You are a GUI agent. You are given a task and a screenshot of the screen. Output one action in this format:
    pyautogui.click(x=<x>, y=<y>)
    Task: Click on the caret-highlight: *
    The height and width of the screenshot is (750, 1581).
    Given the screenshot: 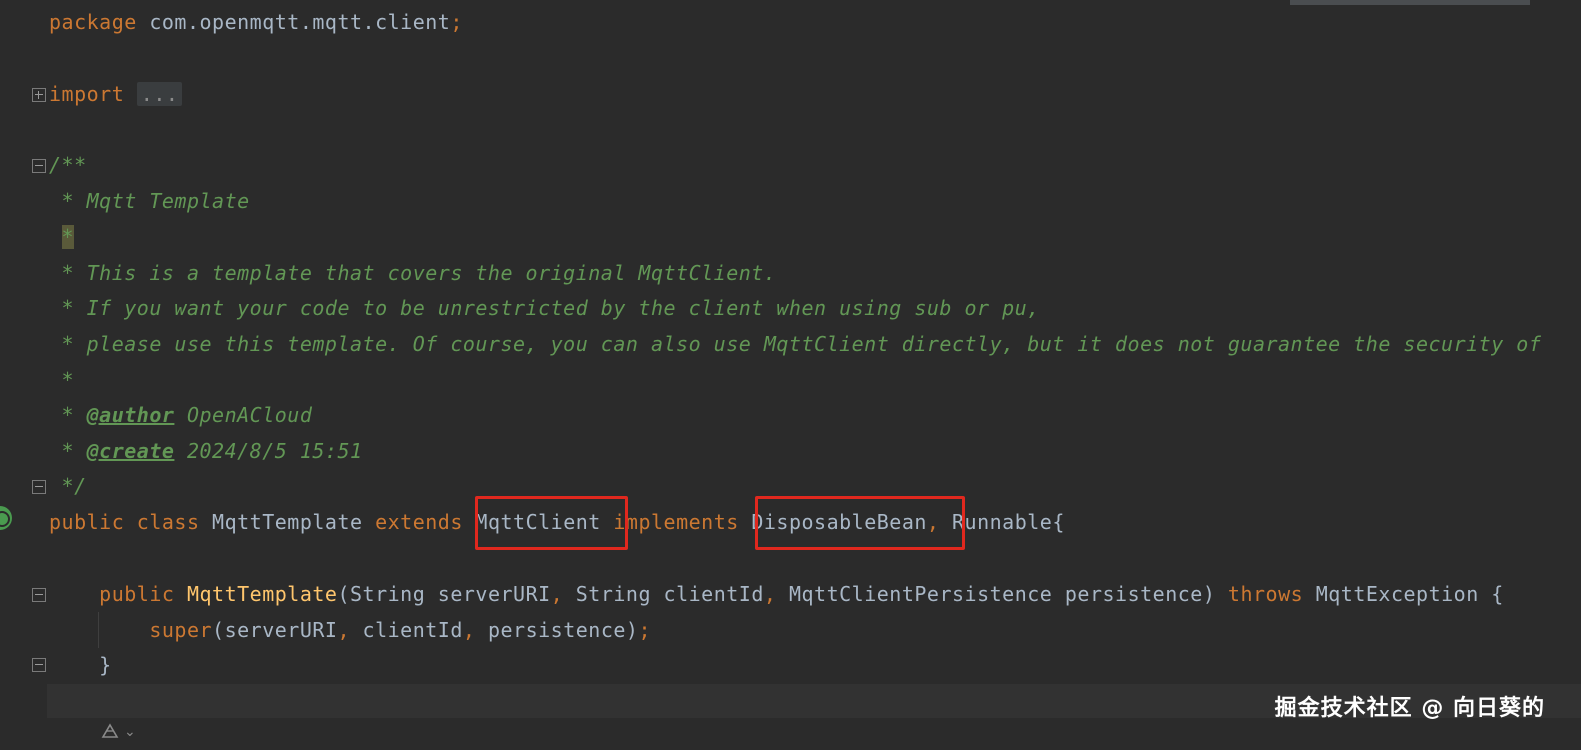 What is the action you would take?
    pyautogui.click(x=68, y=237)
    